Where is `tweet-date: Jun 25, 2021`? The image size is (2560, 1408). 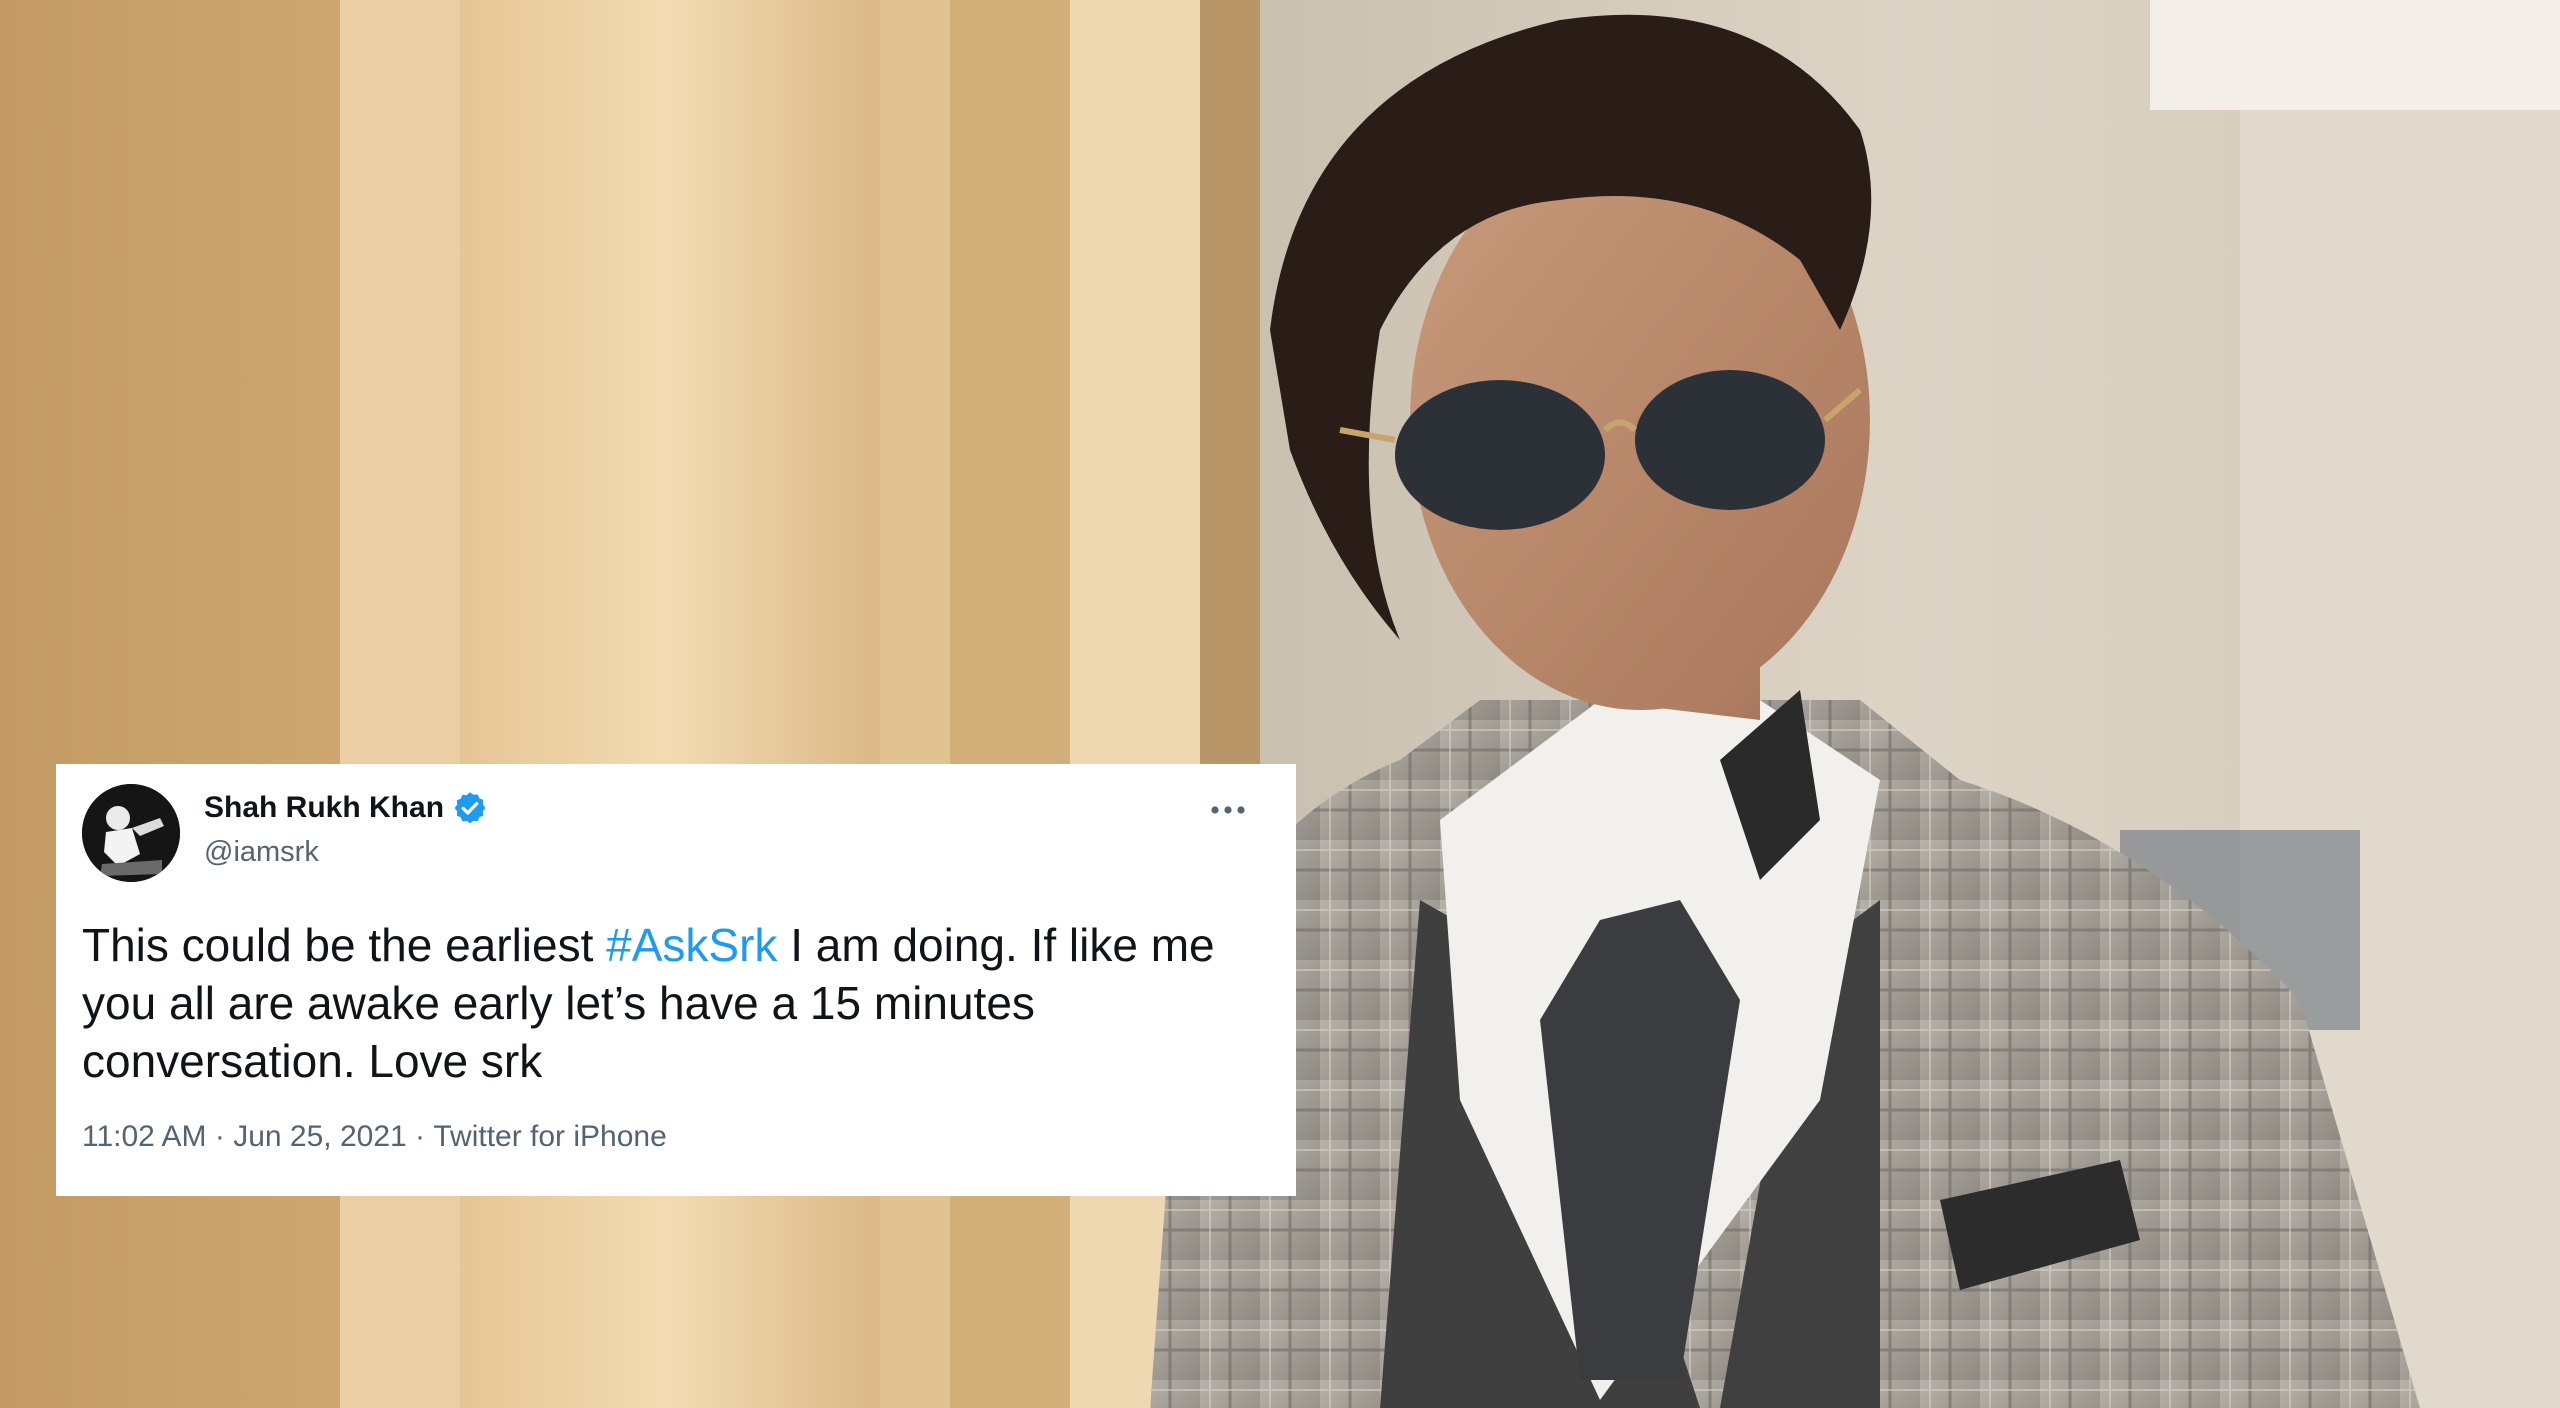 tweet-date: Jun 25, 2021 is located at coordinates (319, 1137).